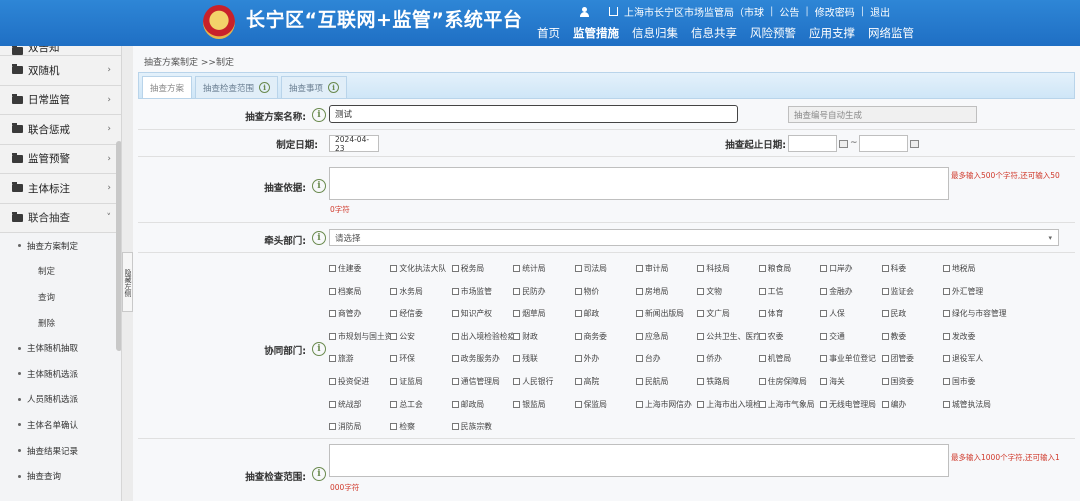  What do you see at coordinates (714, 33) in the screenshot?
I see `nav-info-share: 信息共享` at bounding box center [714, 33].